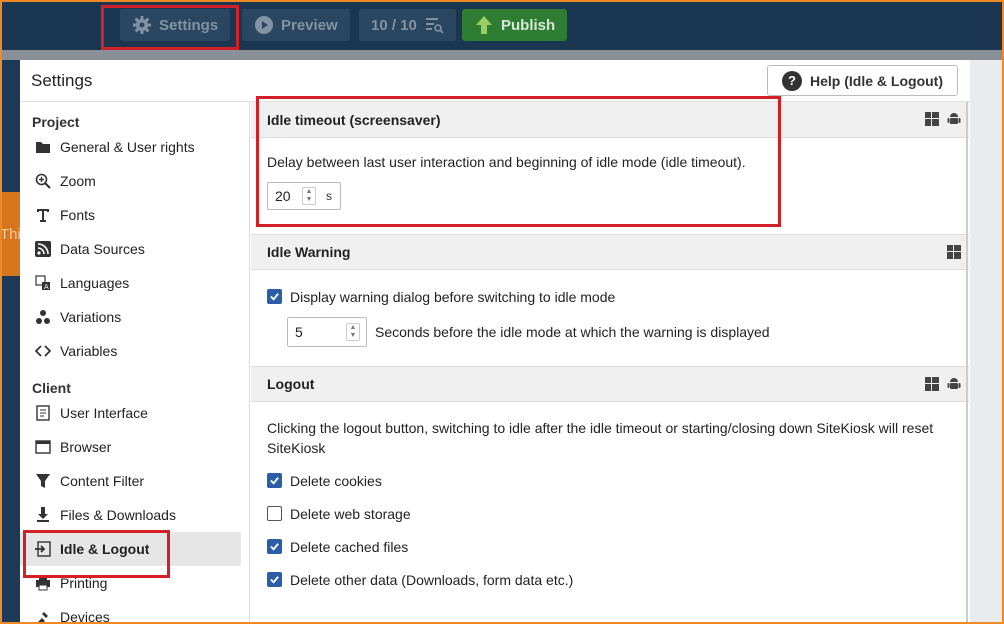  I want to click on warning-seconds-input: 5 ▲ ▼, so click(327, 332).